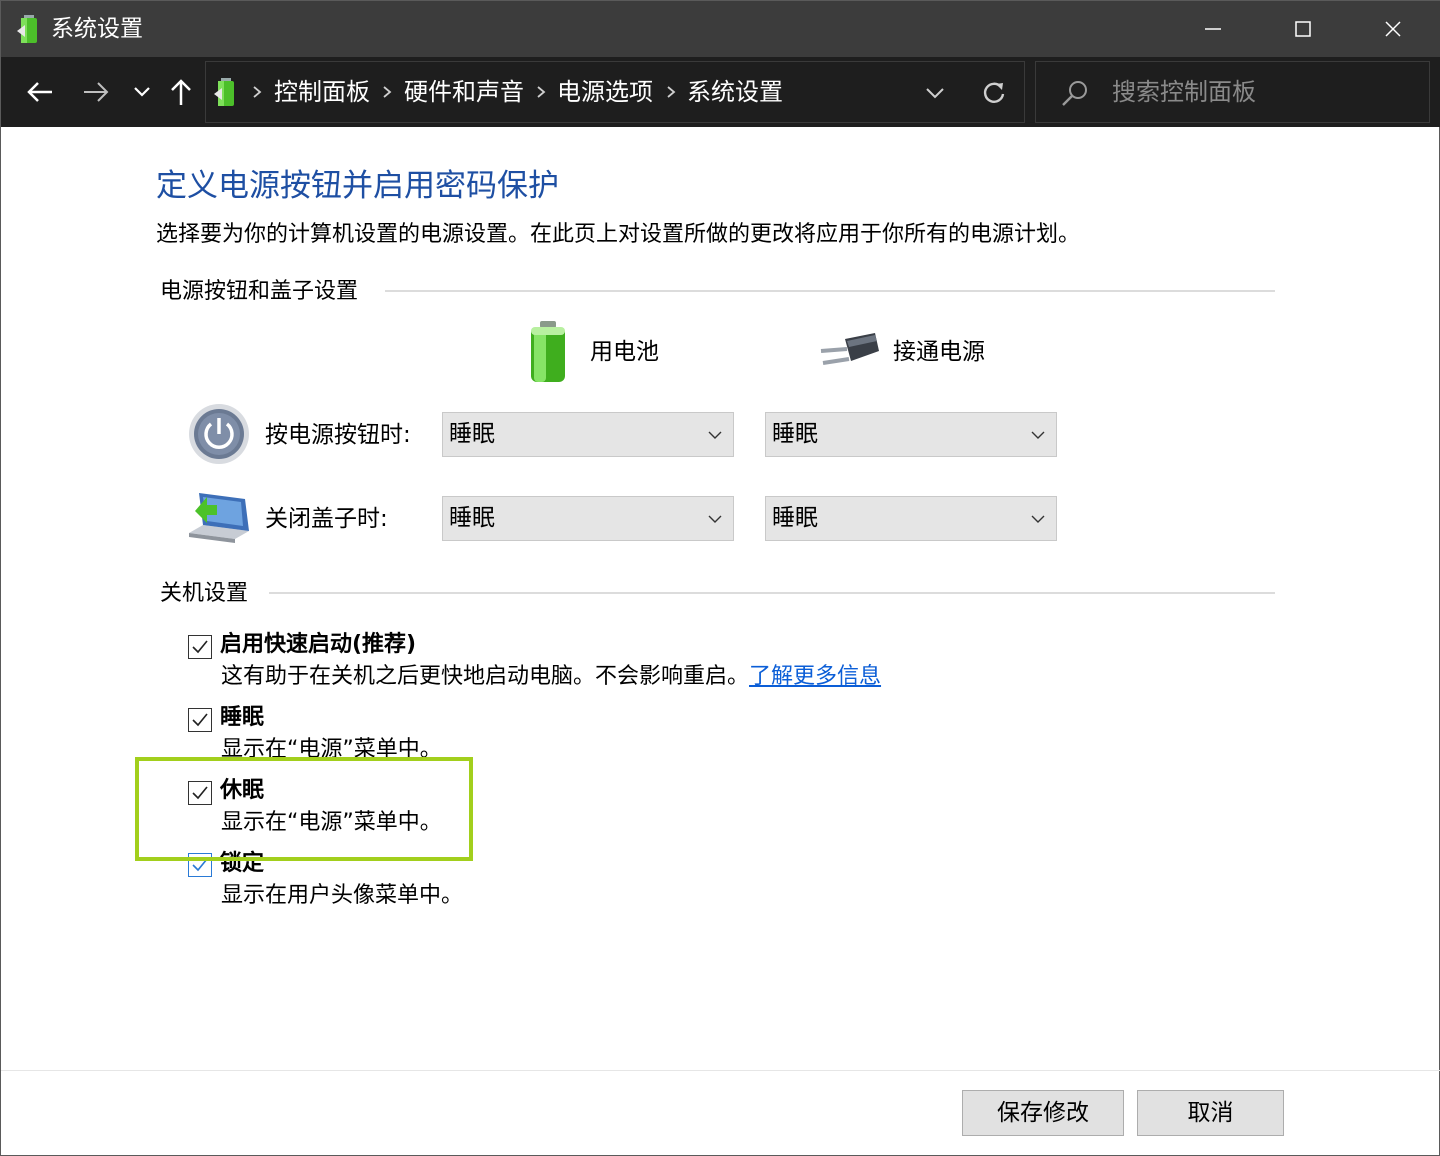 Image resolution: width=1440 pixels, height=1156 pixels. Describe the element at coordinates (605, 92) in the screenshot. I see `breadcrumb-power-options: 电源选项` at that location.